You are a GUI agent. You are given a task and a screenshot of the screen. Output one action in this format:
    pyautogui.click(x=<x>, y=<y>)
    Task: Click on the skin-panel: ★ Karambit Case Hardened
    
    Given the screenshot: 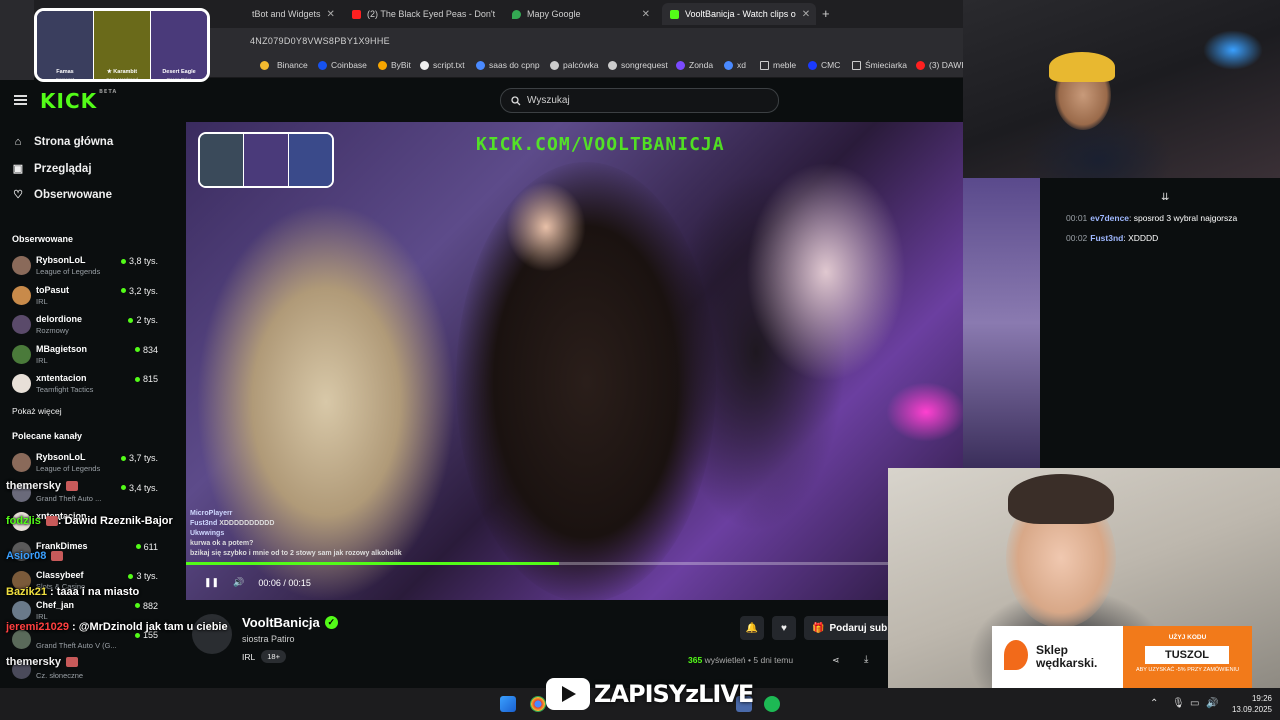 What is the action you would take?
    pyautogui.click(x=122, y=45)
    